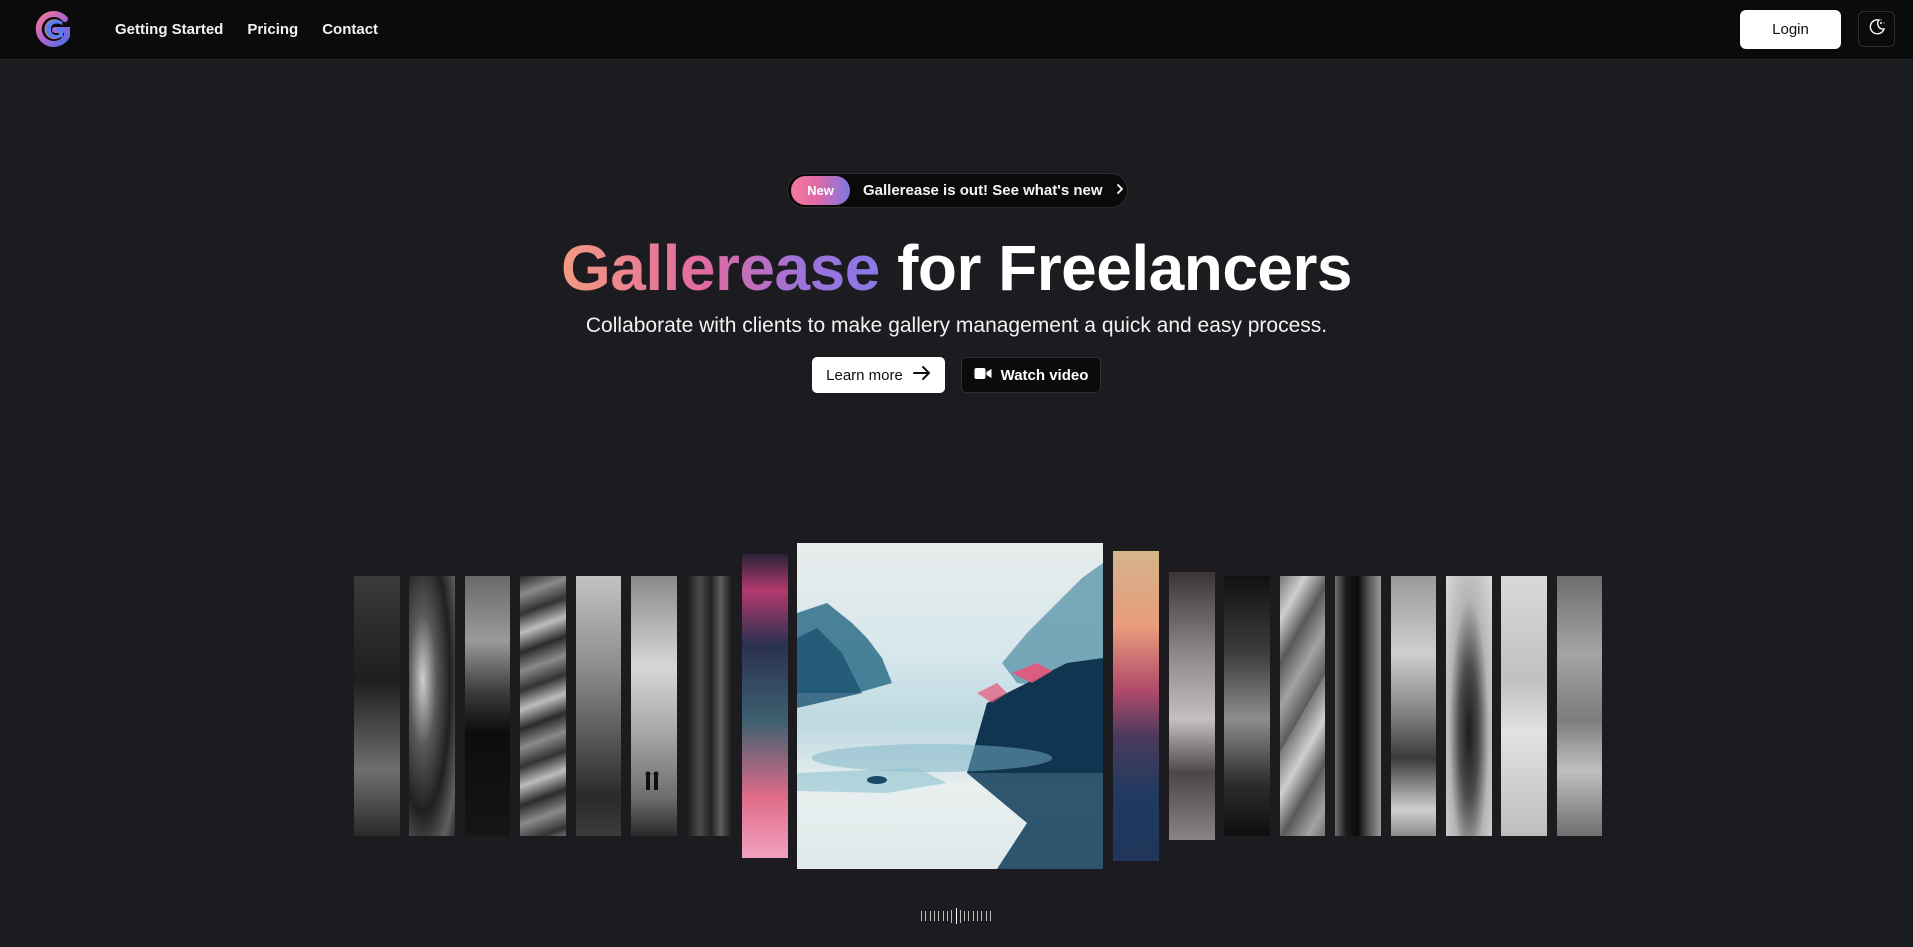 This screenshot has width=1913, height=947. I want to click on headline-brand-word: Gallerease, so click(720, 268).